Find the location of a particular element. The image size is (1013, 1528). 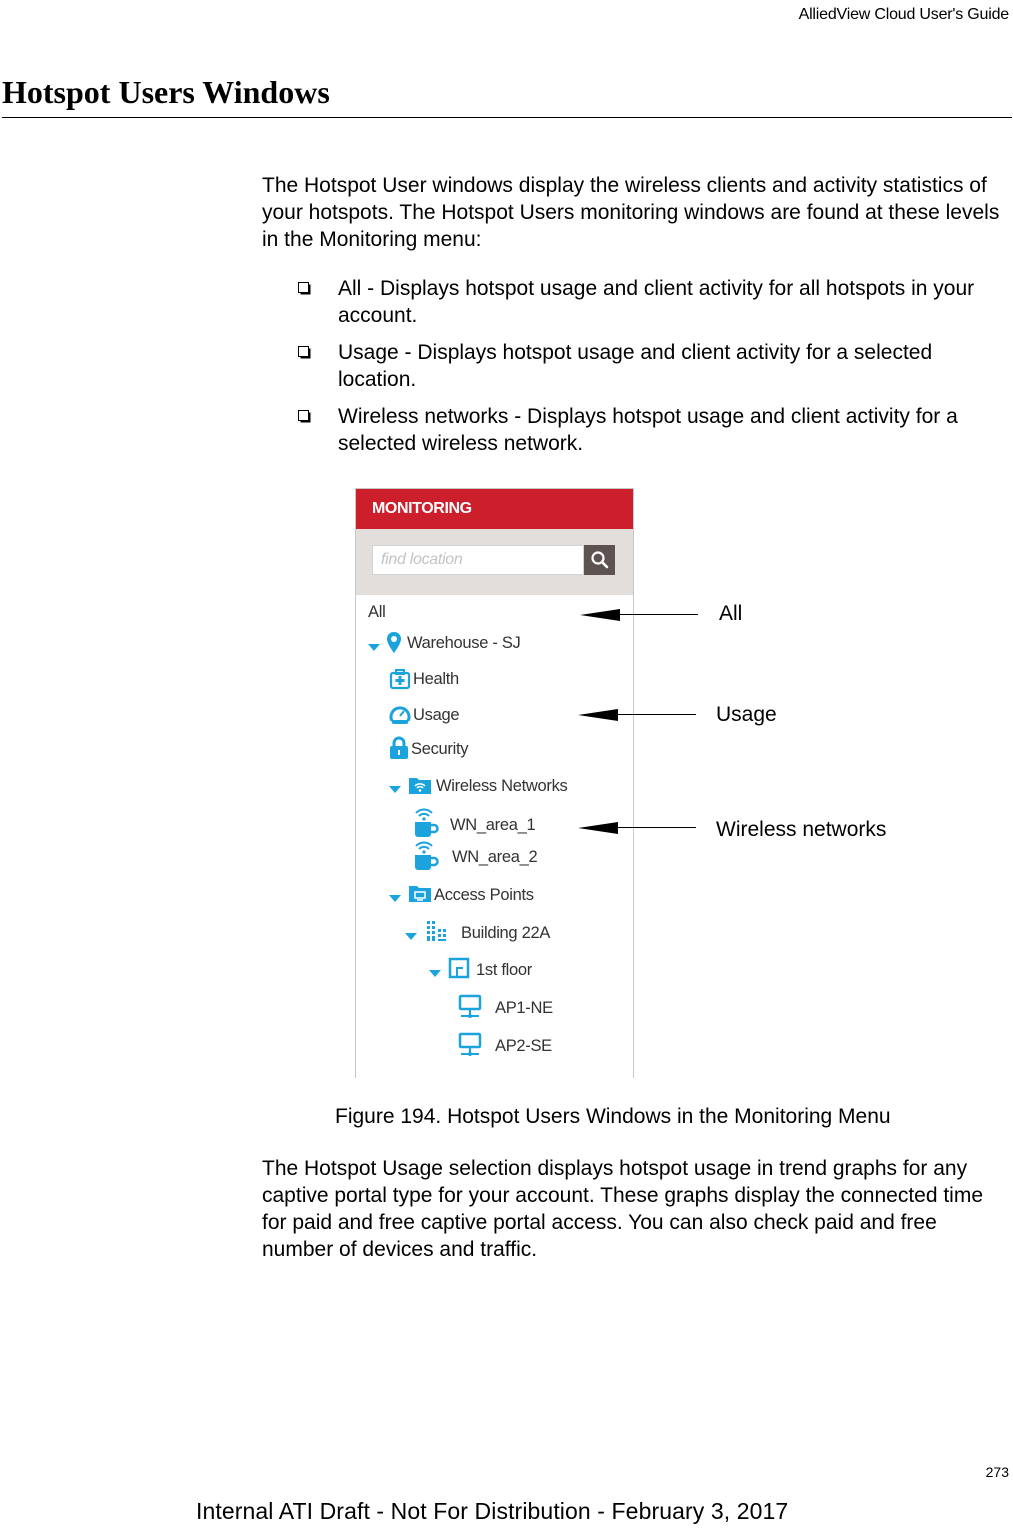

tree-item-usage: Usage is located at coordinates (436, 715).